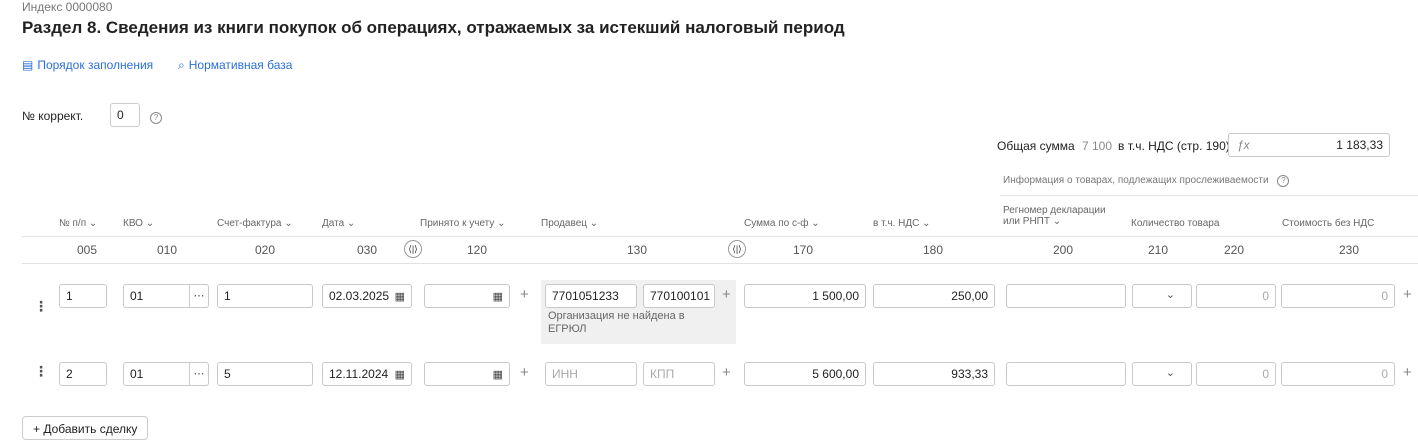 This screenshot has width=1418, height=441. What do you see at coordinates (805, 296) in the screenshot?
I see `sum-input: 1 500,00` at bounding box center [805, 296].